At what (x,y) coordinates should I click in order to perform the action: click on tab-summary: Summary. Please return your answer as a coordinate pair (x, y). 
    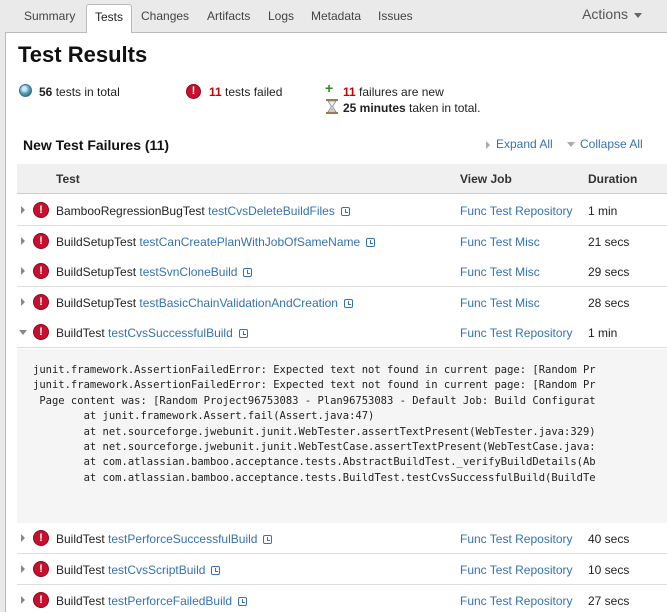
    Looking at the image, I should click on (49, 17).